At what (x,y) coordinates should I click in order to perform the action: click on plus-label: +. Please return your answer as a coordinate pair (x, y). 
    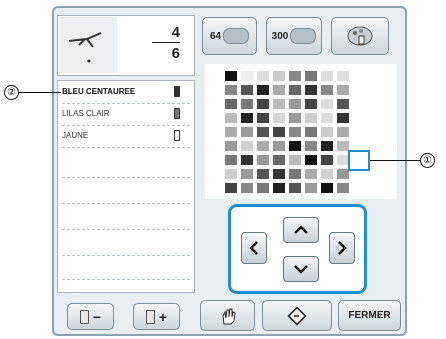
    Looking at the image, I should click on (163, 316).